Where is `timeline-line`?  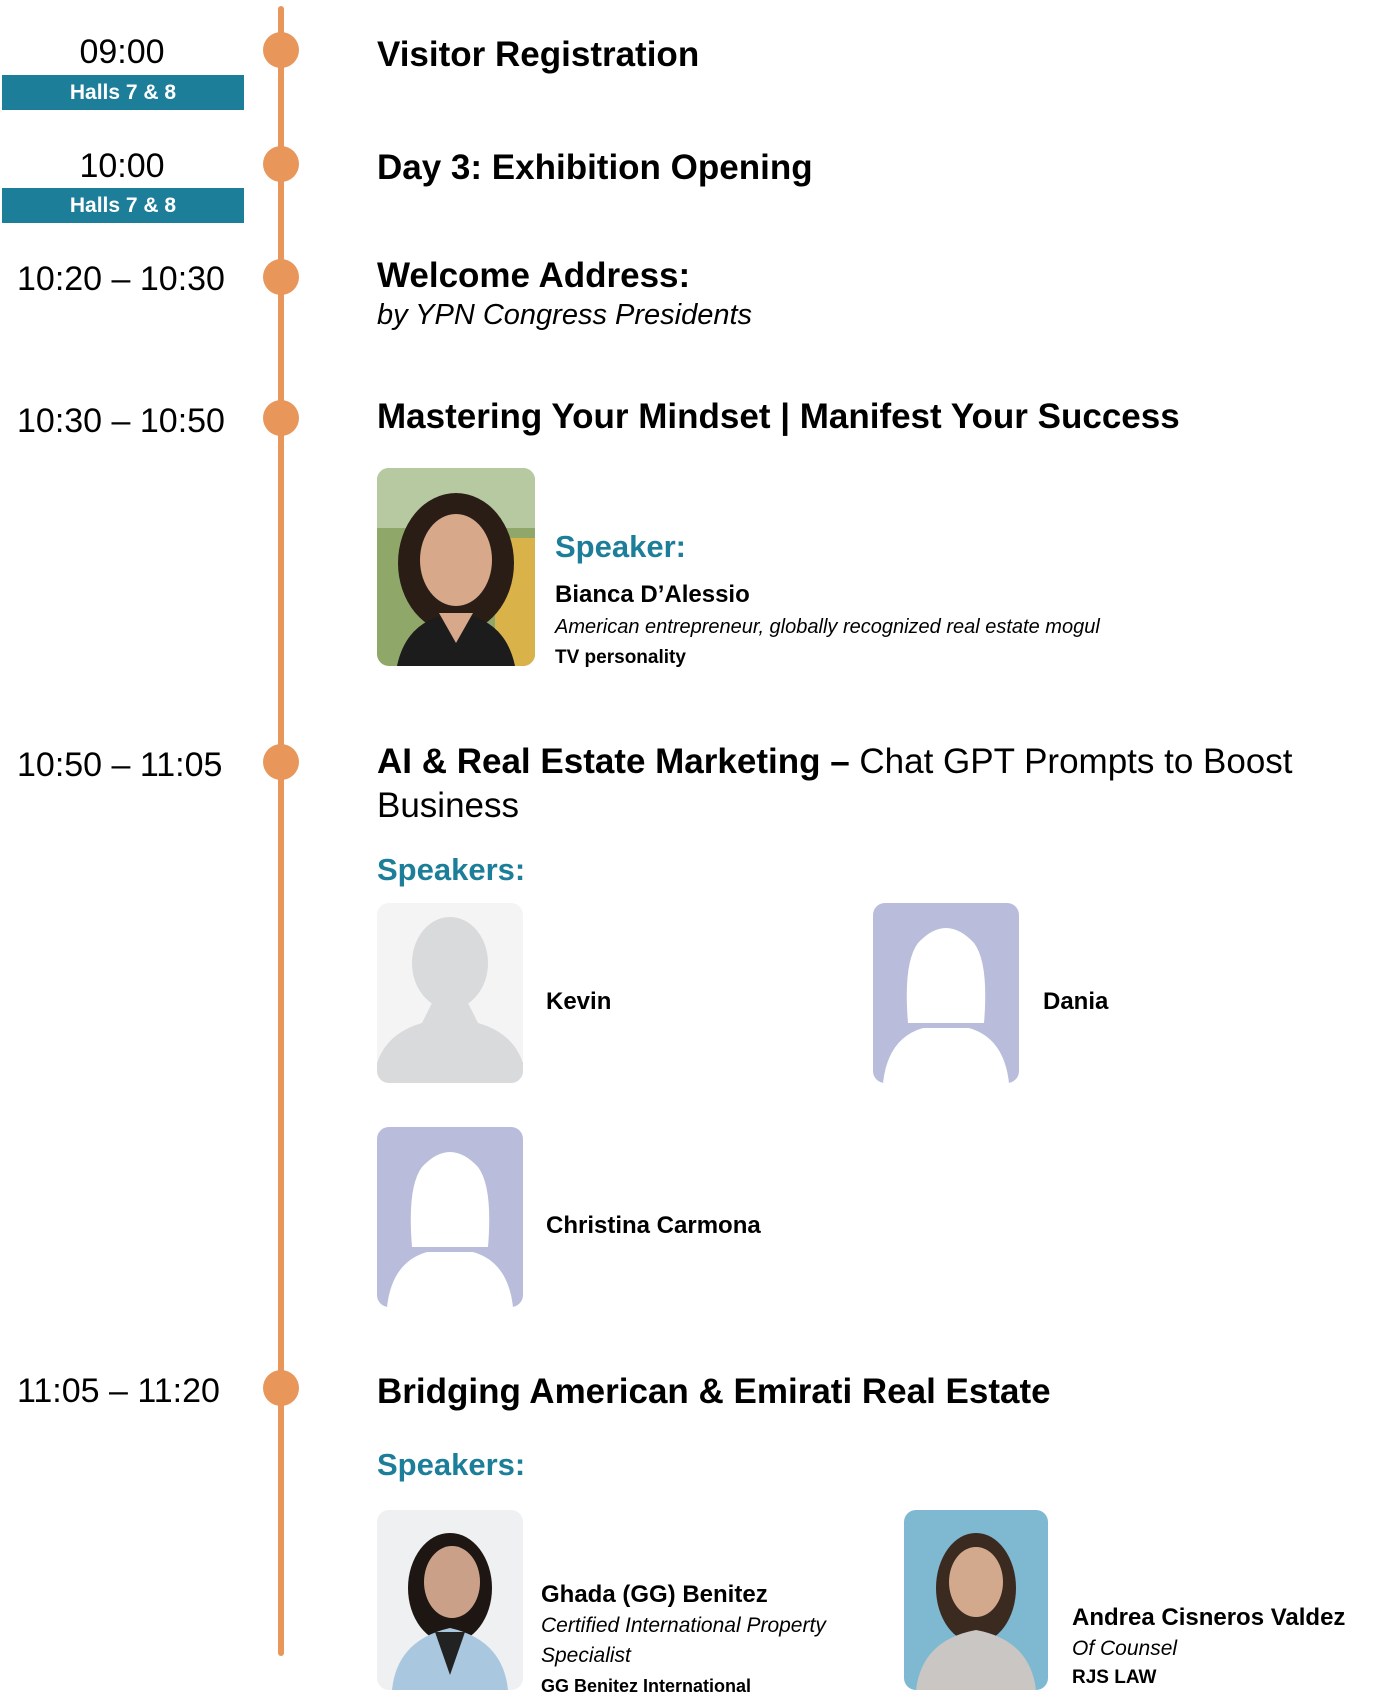 timeline-line is located at coordinates (281, 831).